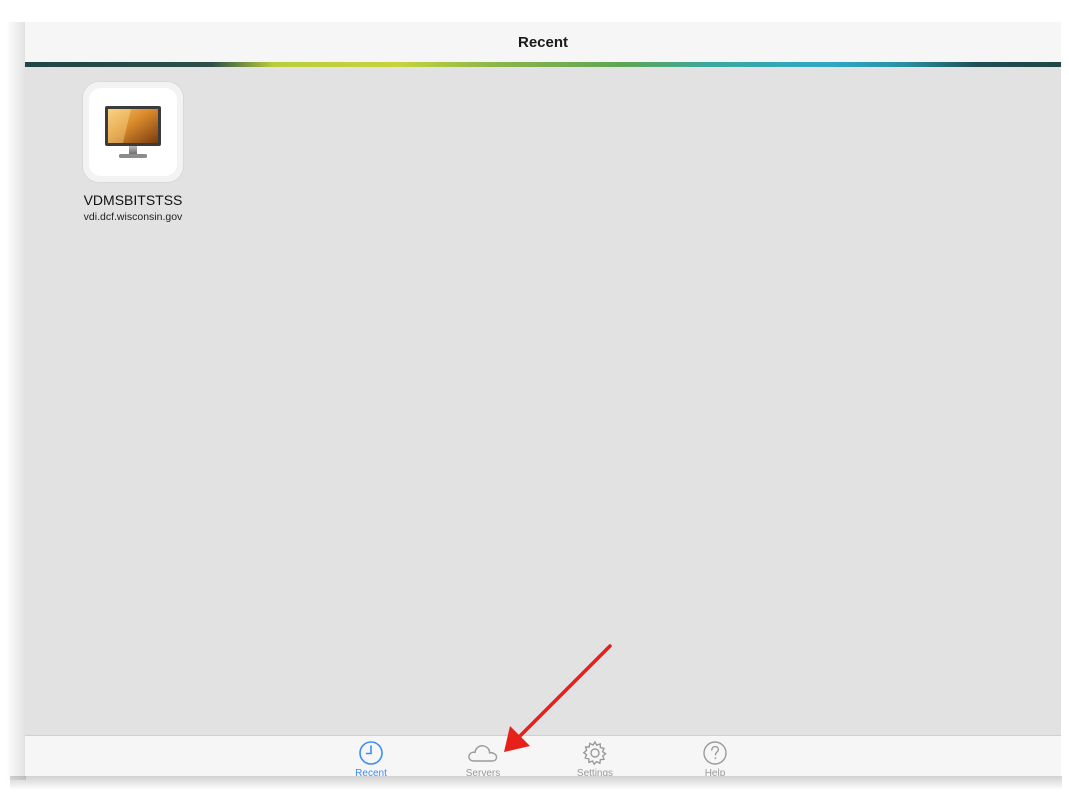 The width and height of the screenshot is (1069, 793). I want to click on tab-recent: Recent, so click(371, 758).